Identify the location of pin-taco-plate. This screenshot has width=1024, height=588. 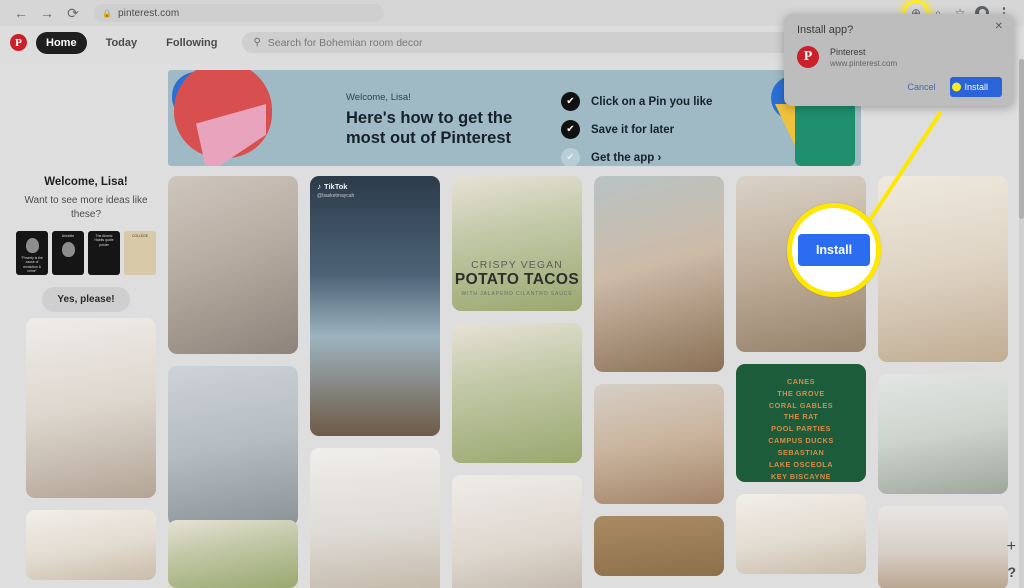
(517, 393).